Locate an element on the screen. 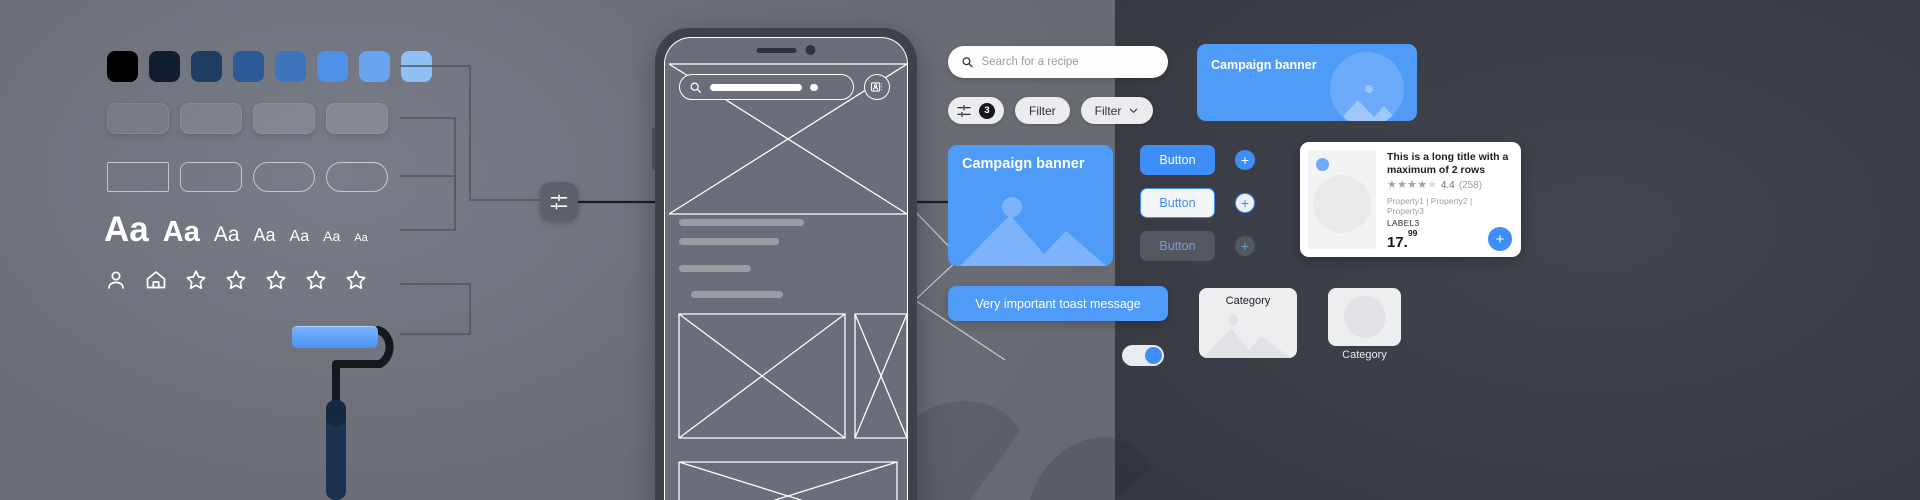 This screenshot has height=500, width=1920. add-to-cart-button: + is located at coordinates (1500, 239).